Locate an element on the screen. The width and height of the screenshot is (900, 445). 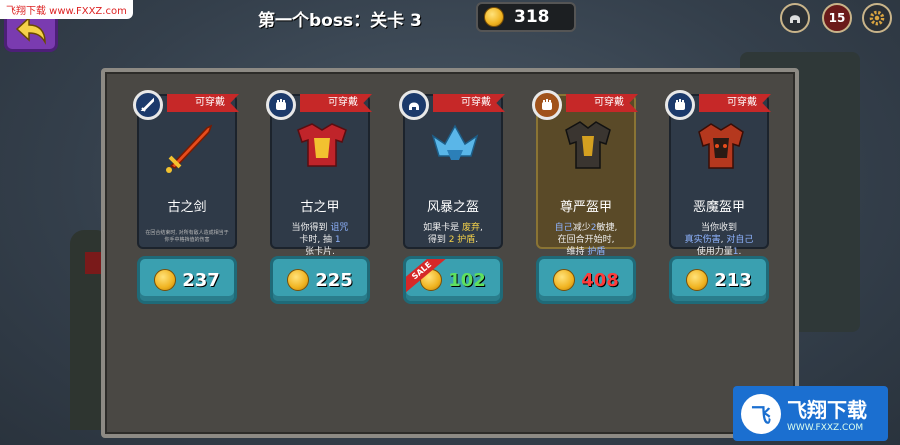
card-desc: 当你收到 真实伤害, 对自己 使用力量1. is located at coordinates (719, 240).